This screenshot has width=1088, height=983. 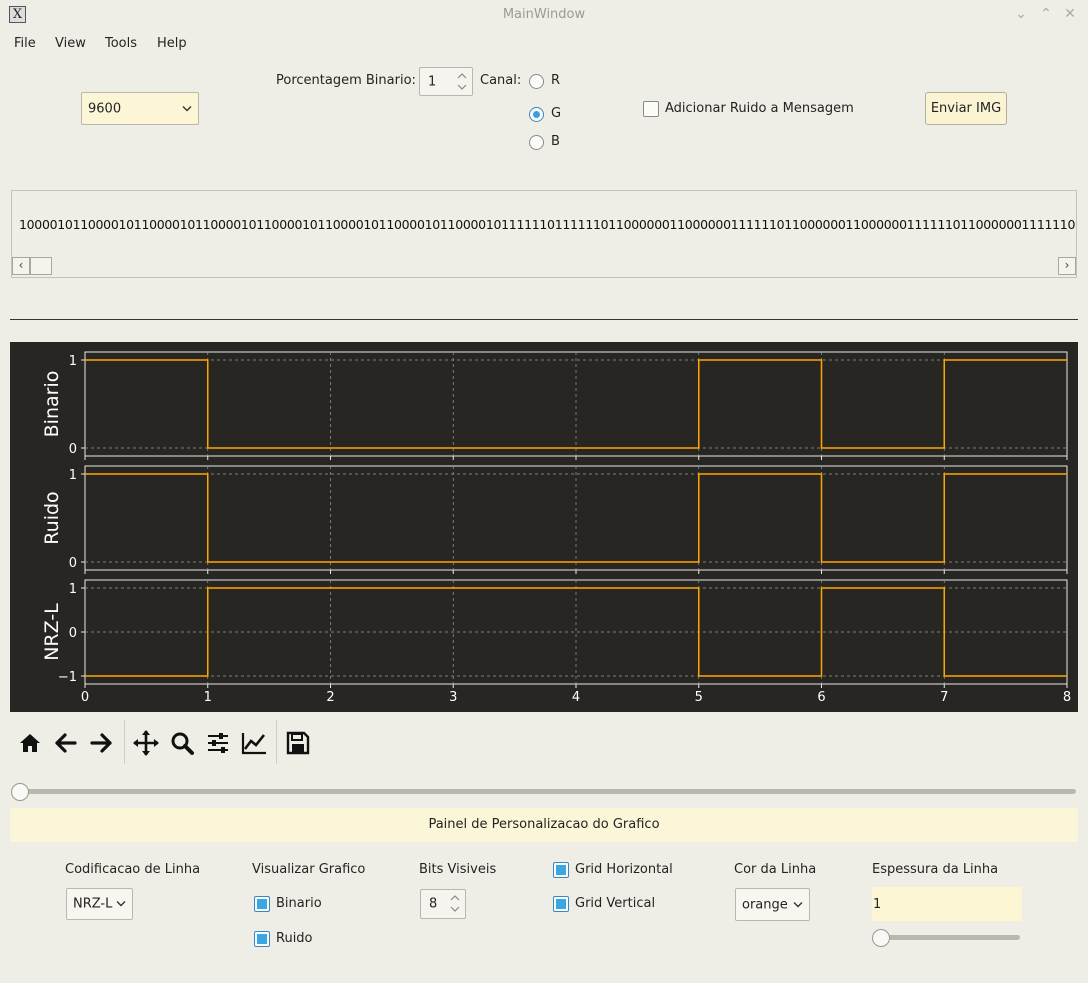 I want to click on y-axis-label: Binario, so click(x=52, y=404).